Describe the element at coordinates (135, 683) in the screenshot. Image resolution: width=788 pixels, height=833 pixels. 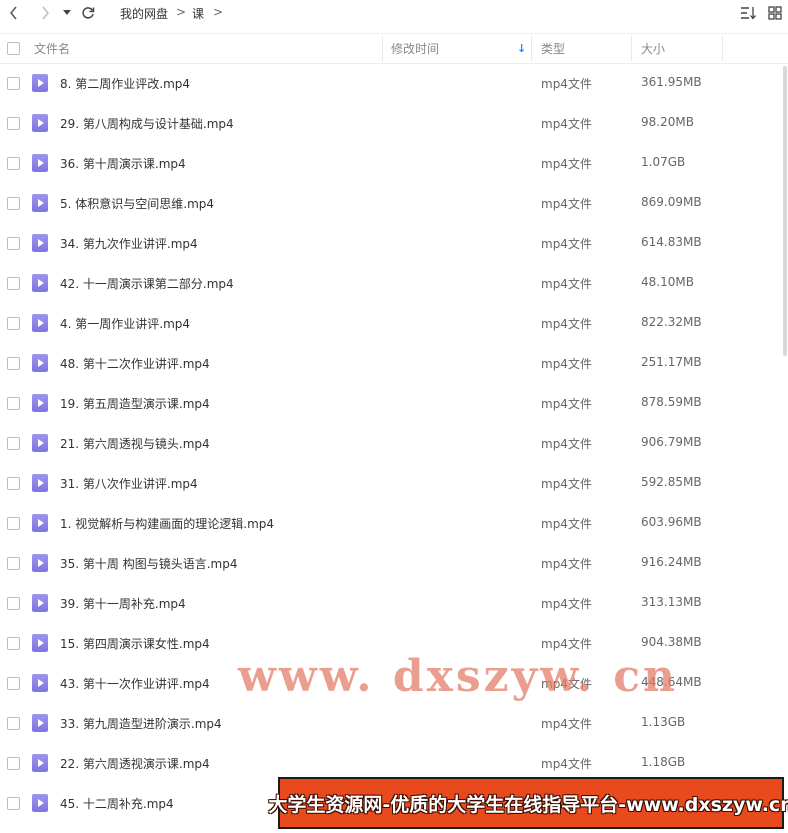
I see `file-name: 43. 第十一次作业讲评.mp4` at that location.